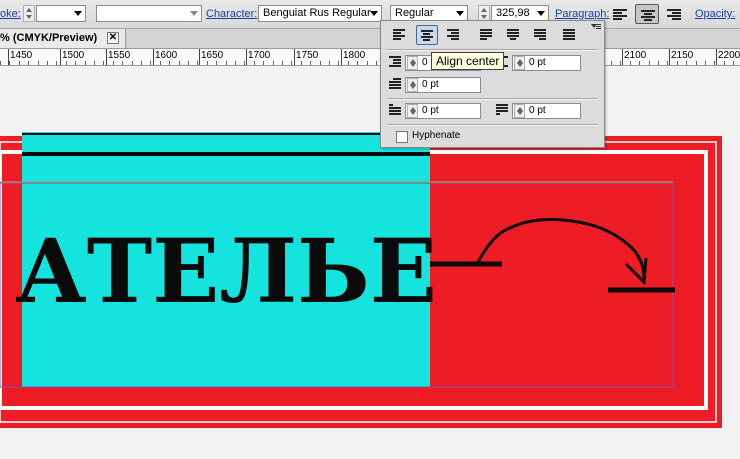 The width and height of the screenshot is (740, 459). I want to click on justify-right-icon, so click(541, 34).